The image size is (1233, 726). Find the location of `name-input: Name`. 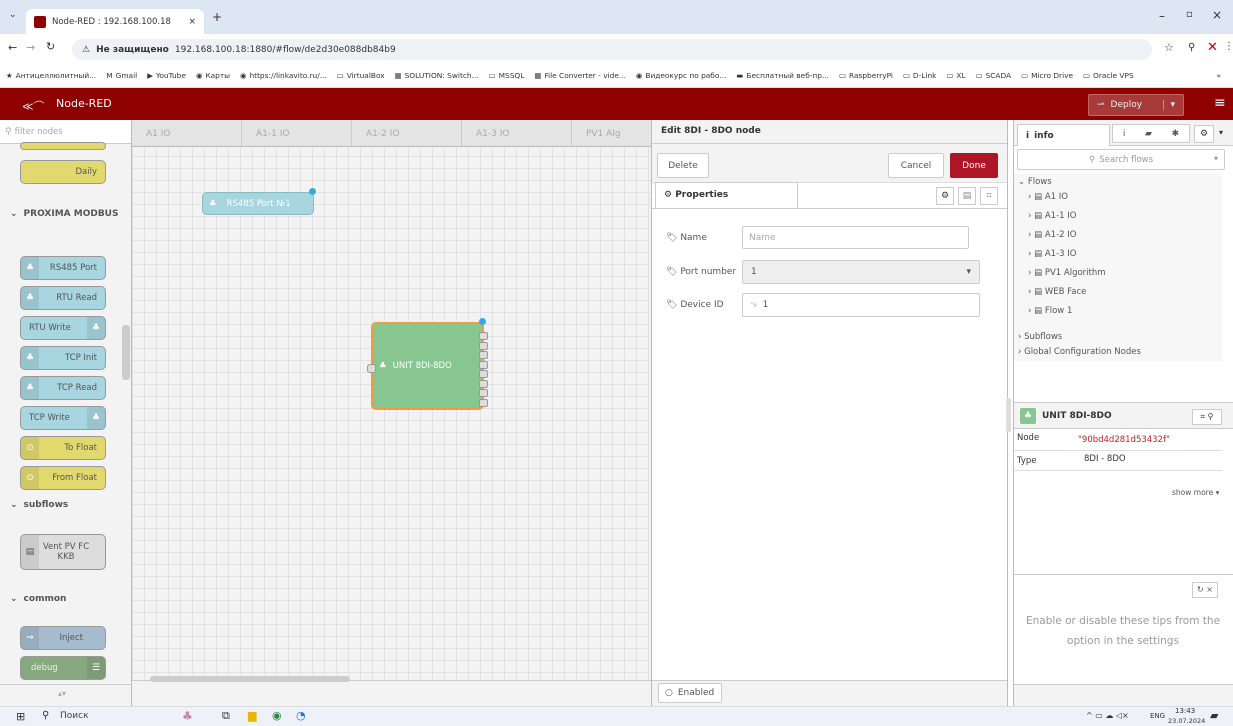

name-input: Name is located at coordinates (855, 237).